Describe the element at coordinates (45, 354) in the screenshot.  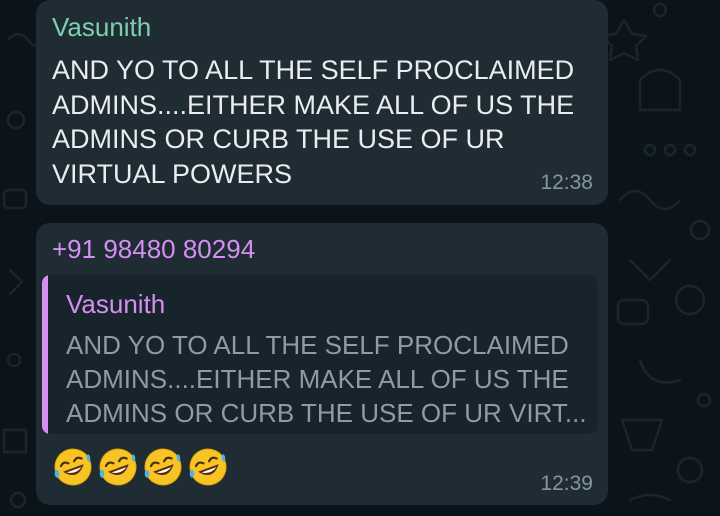
I see `quote-accent-bar` at that location.